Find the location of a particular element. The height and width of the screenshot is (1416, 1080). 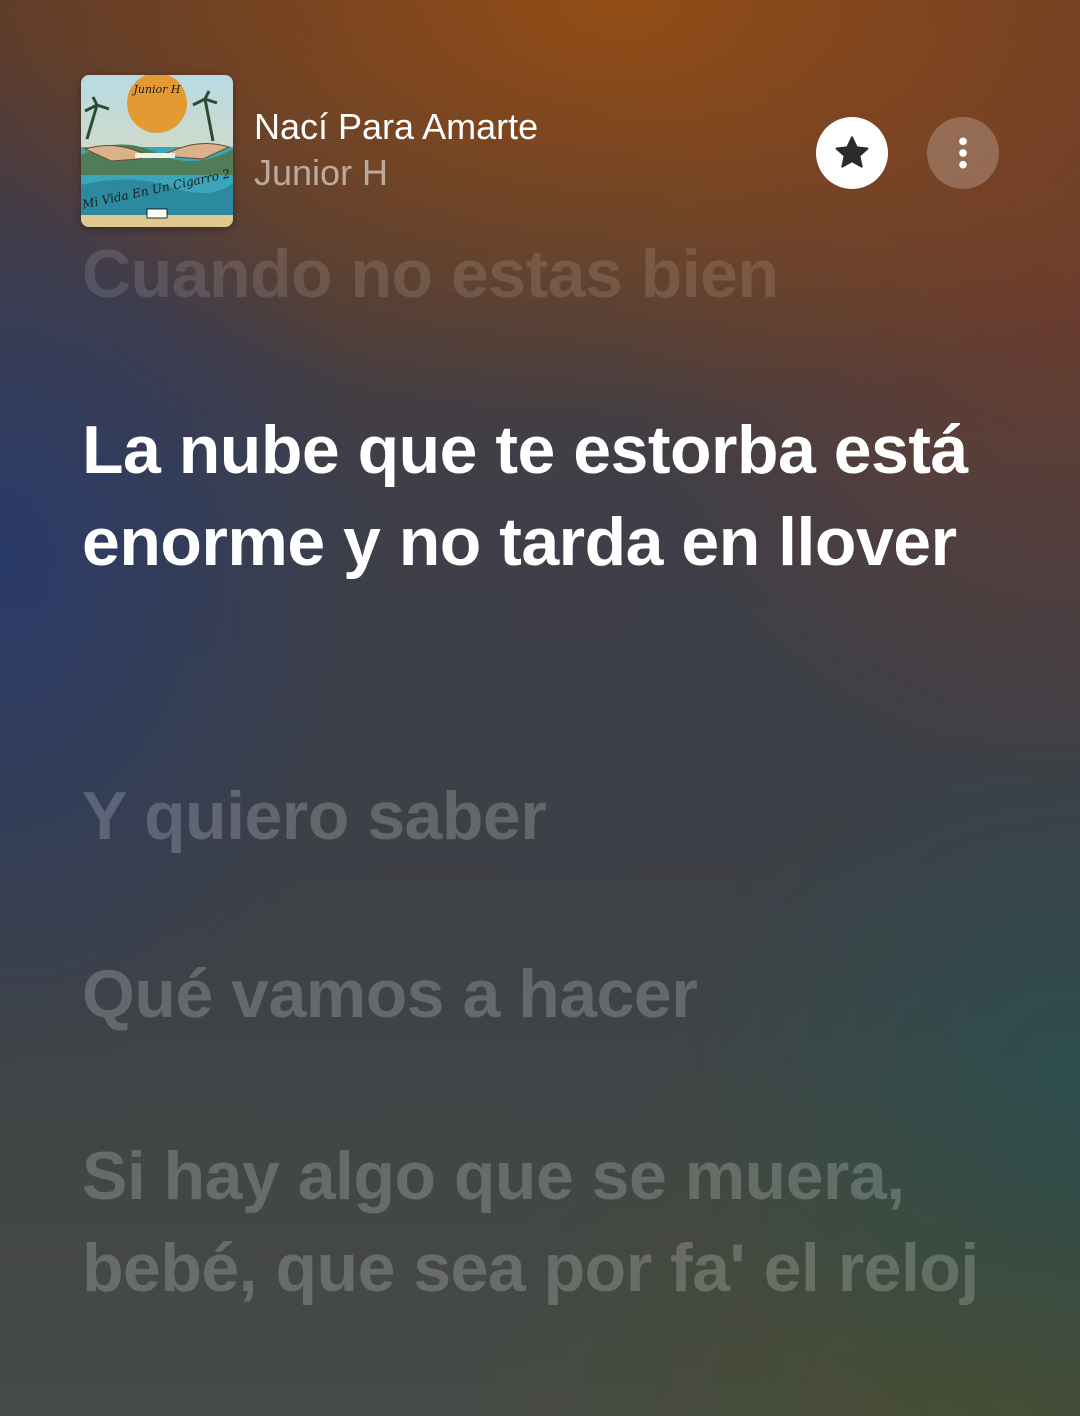

more-vertical-icon is located at coordinates (963, 153).